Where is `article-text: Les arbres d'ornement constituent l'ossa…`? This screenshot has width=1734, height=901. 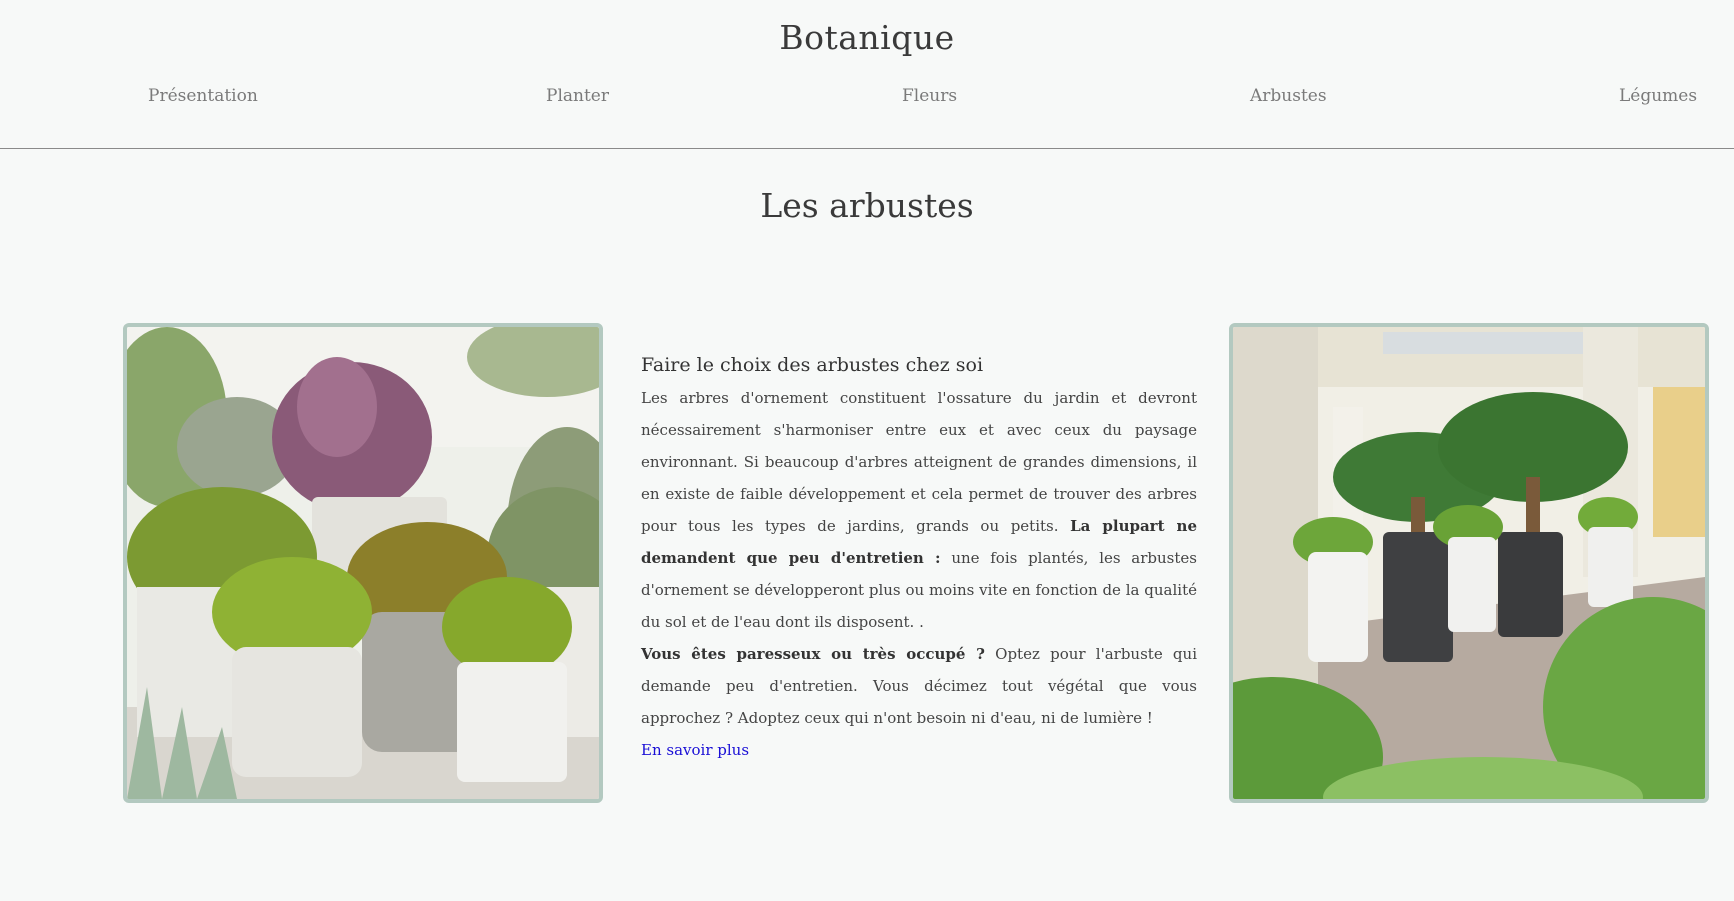 article-text: Les arbres d'ornement constituent l'ossa… is located at coordinates (919, 462).